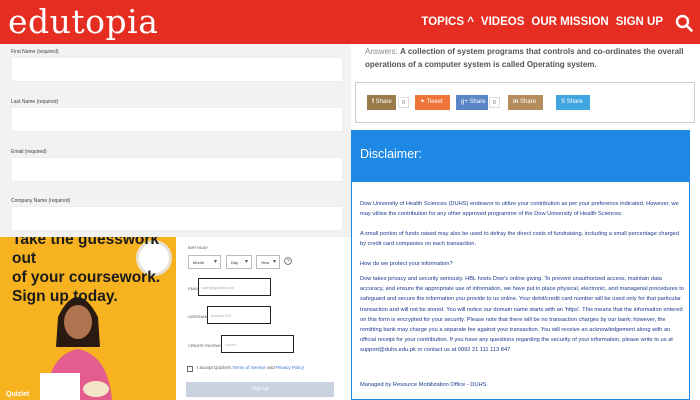 This screenshot has width=700, height=400. I want to click on facebook-share-label: Share, so click(383, 102).